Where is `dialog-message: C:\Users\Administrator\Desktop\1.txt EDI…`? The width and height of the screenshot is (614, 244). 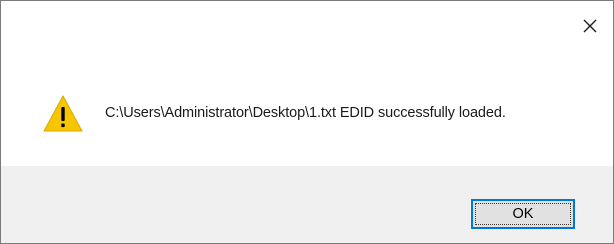 dialog-message: C:\Users\Administrator\Desktop\1.txt EDI… is located at coordinates (305, 113).